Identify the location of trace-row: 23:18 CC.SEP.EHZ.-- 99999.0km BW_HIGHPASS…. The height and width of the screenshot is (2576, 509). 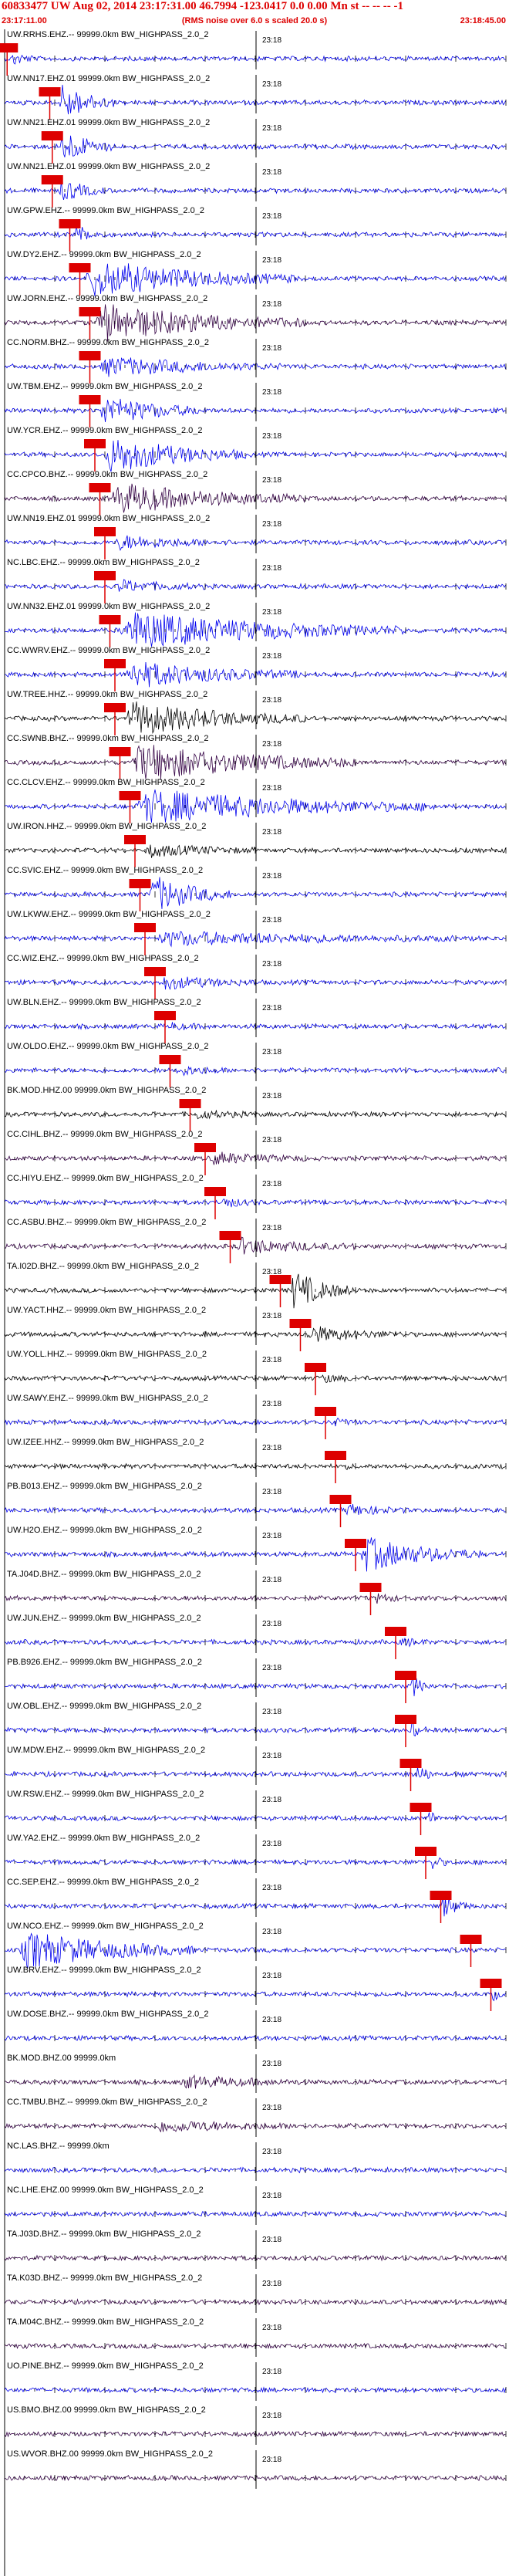
(255, 1900).